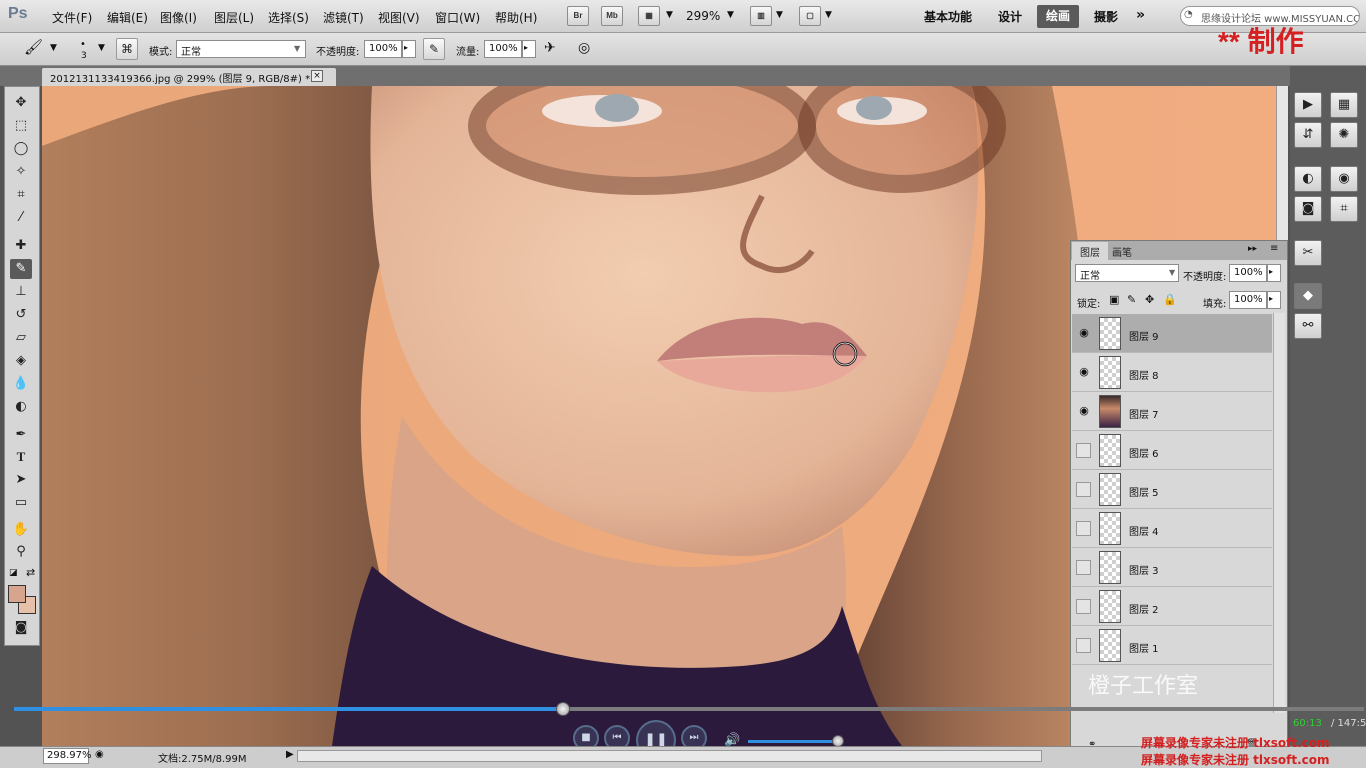 The height and width of the screenshot is (768, 1366). What do you see at coordinates (948, 16) in the screenshot?
I see `workspace-essentials: 基本功能` at bounding box center [948, 16].